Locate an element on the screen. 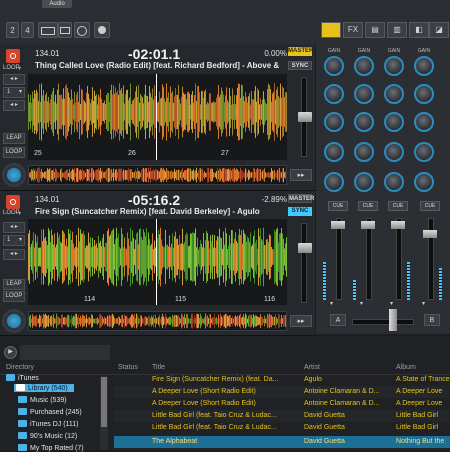  deck-a-loop-in-icon: ◂ ▸ is located at coordinates (14, 79).